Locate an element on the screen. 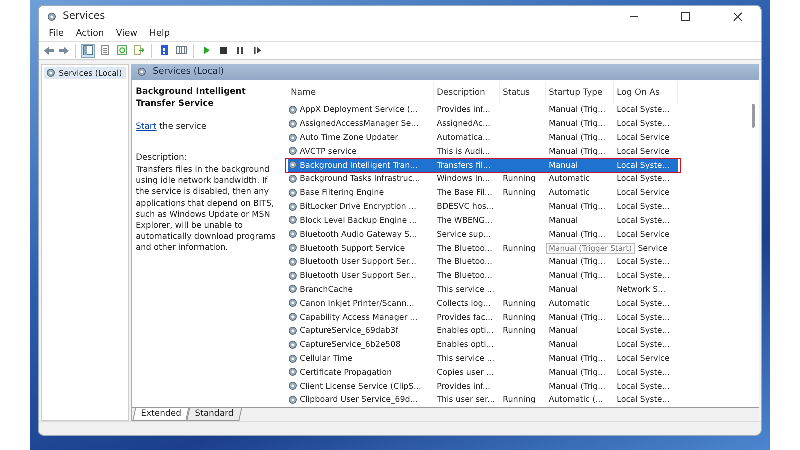 The width and height of the screenshot is (800, 450). description-label: Description: is located at coordinates (162, 158).